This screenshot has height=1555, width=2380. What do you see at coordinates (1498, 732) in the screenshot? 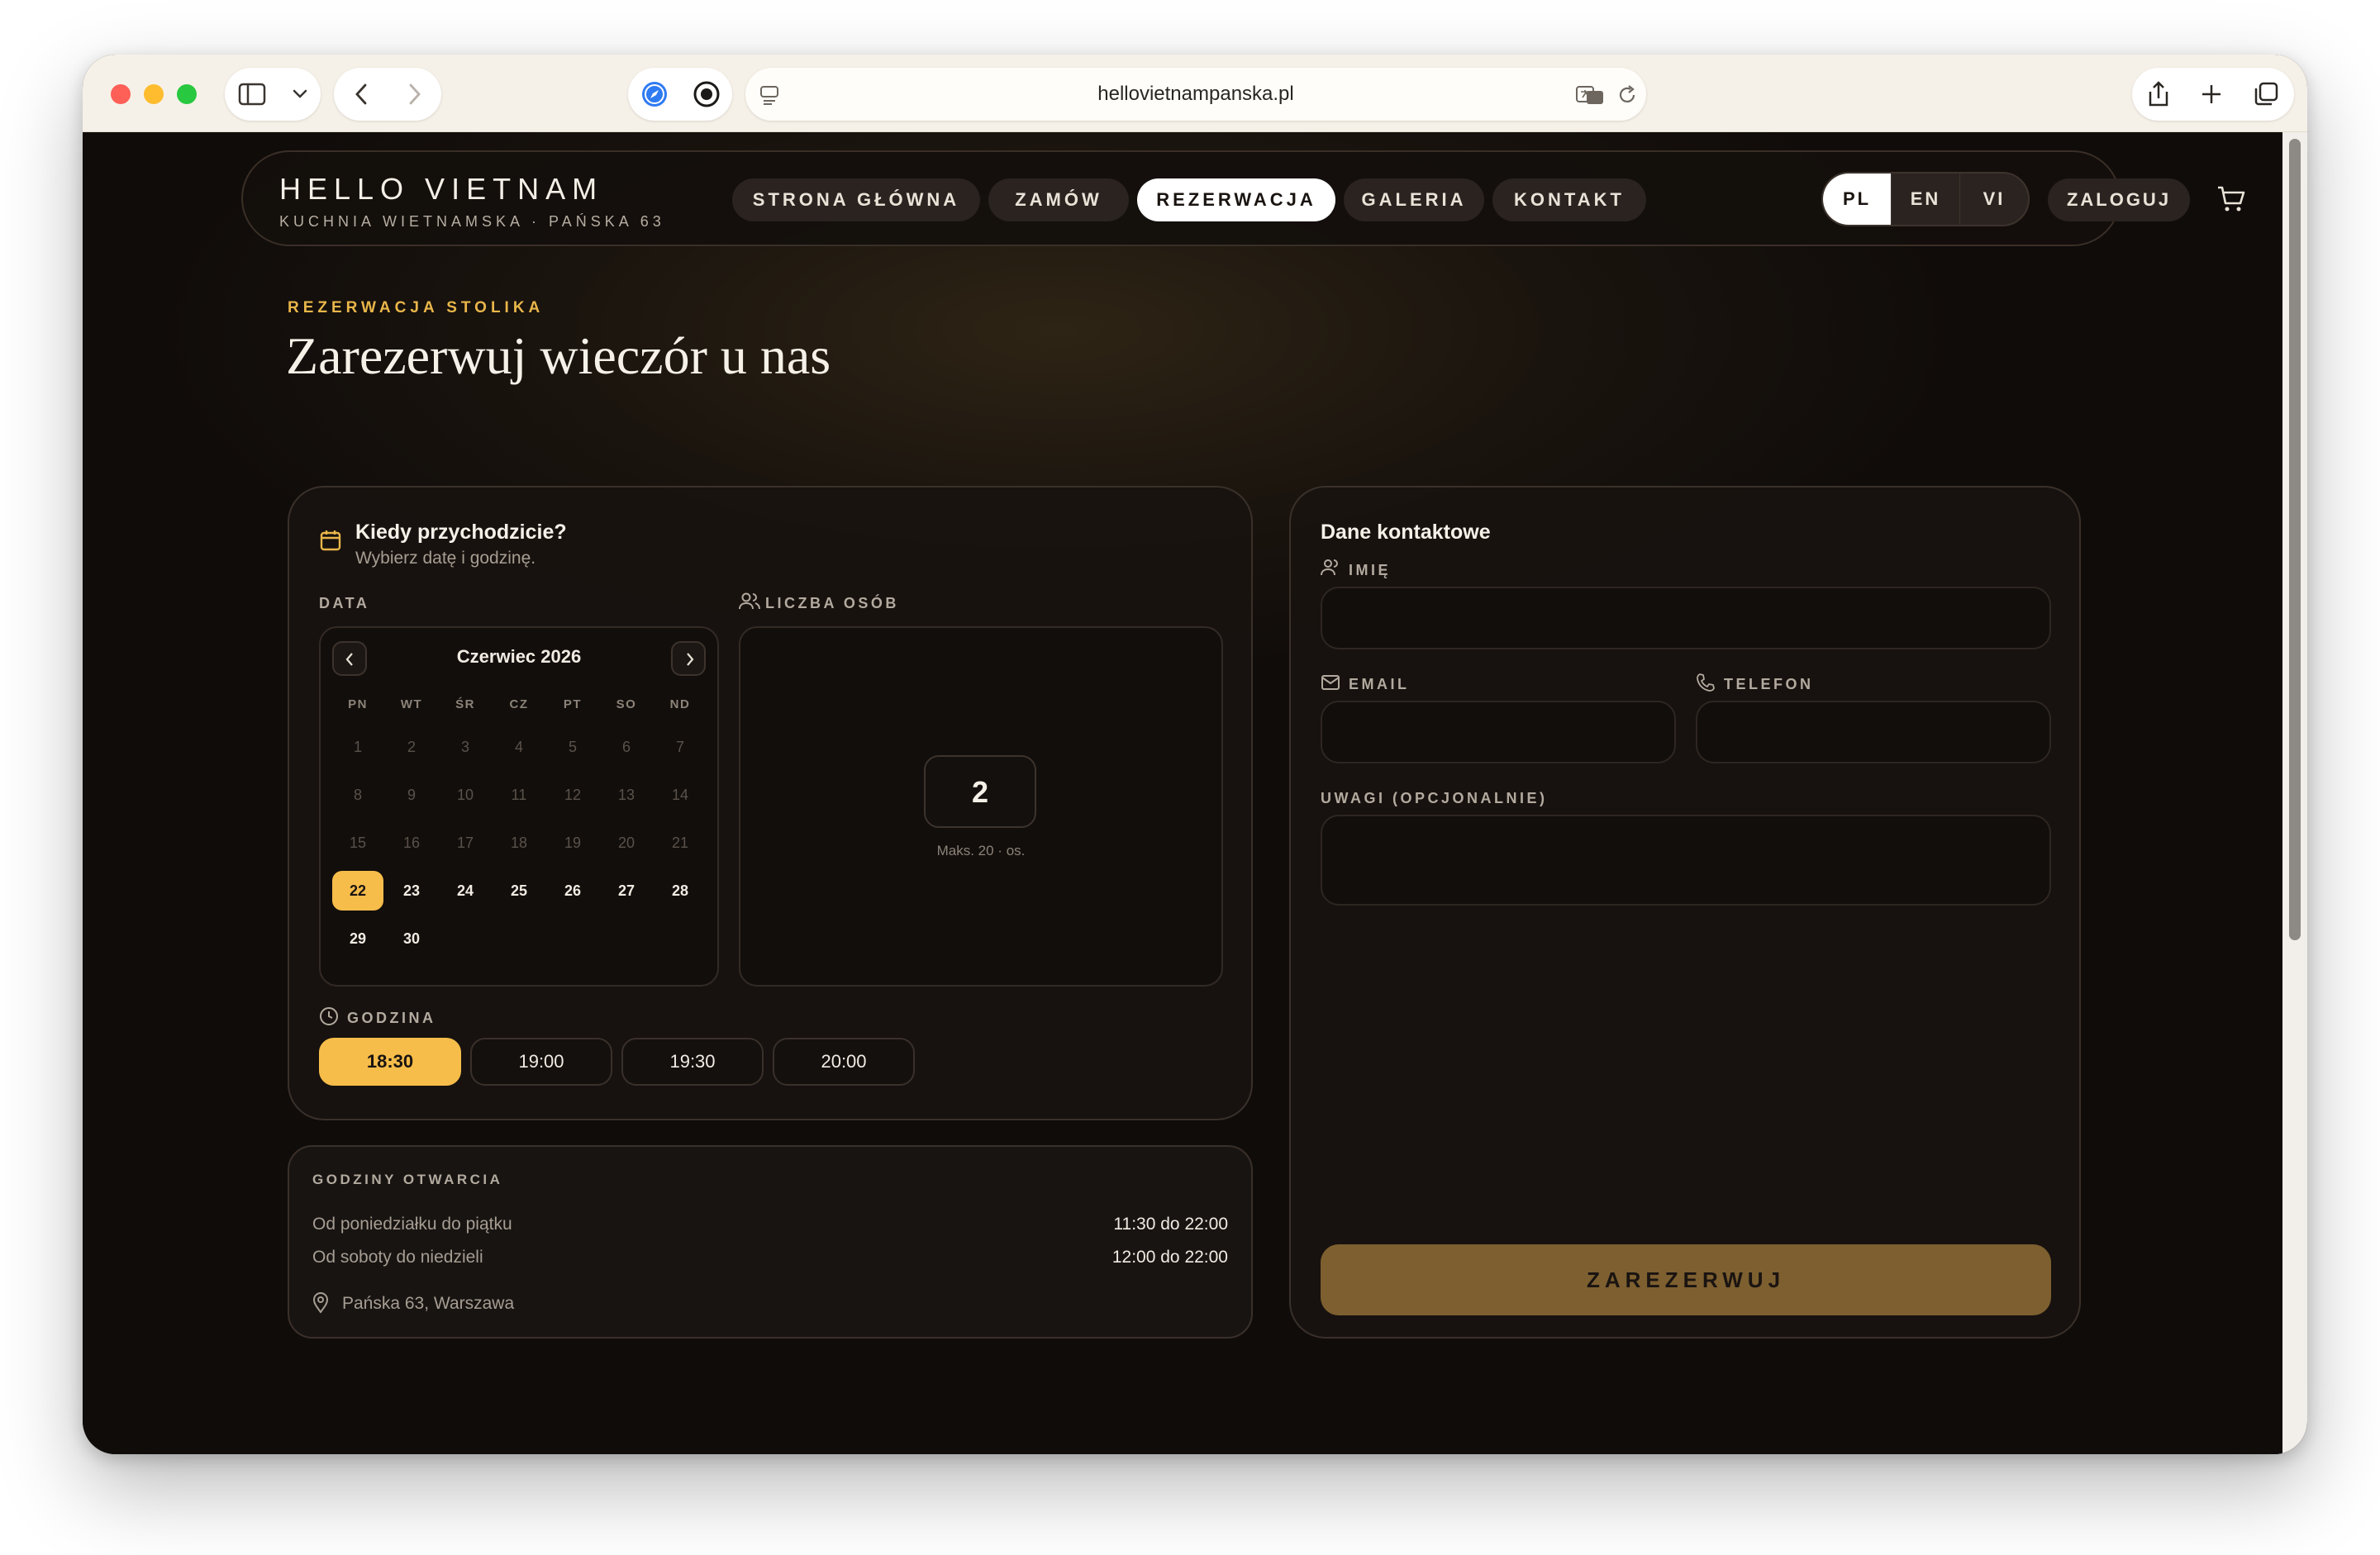
I see `email-input` at bounding box center [1498, 732].